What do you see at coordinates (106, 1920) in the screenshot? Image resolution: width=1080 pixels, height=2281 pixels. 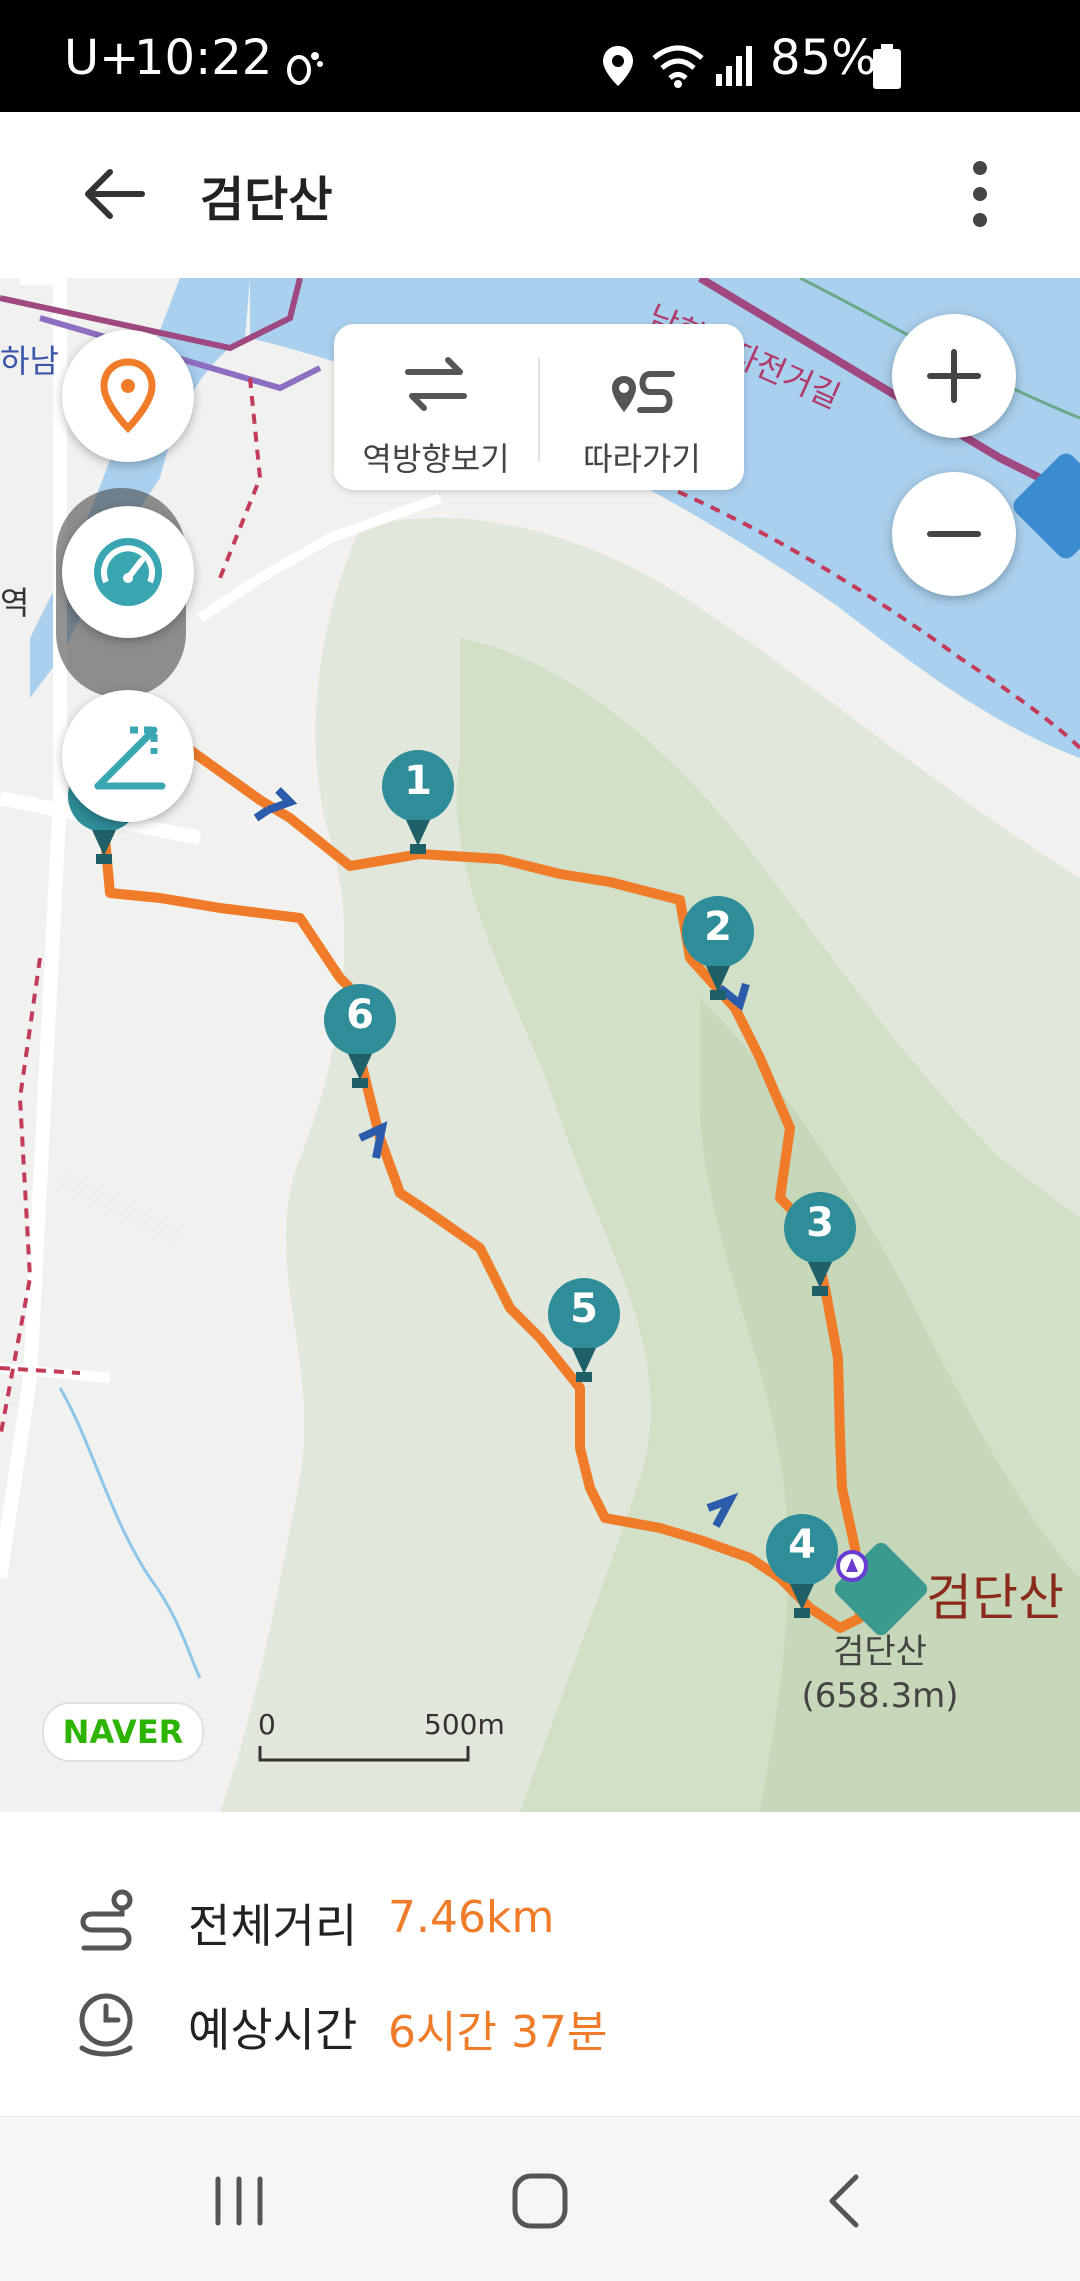 I see `route-distance-icon` at bounding box center [106, 1920].